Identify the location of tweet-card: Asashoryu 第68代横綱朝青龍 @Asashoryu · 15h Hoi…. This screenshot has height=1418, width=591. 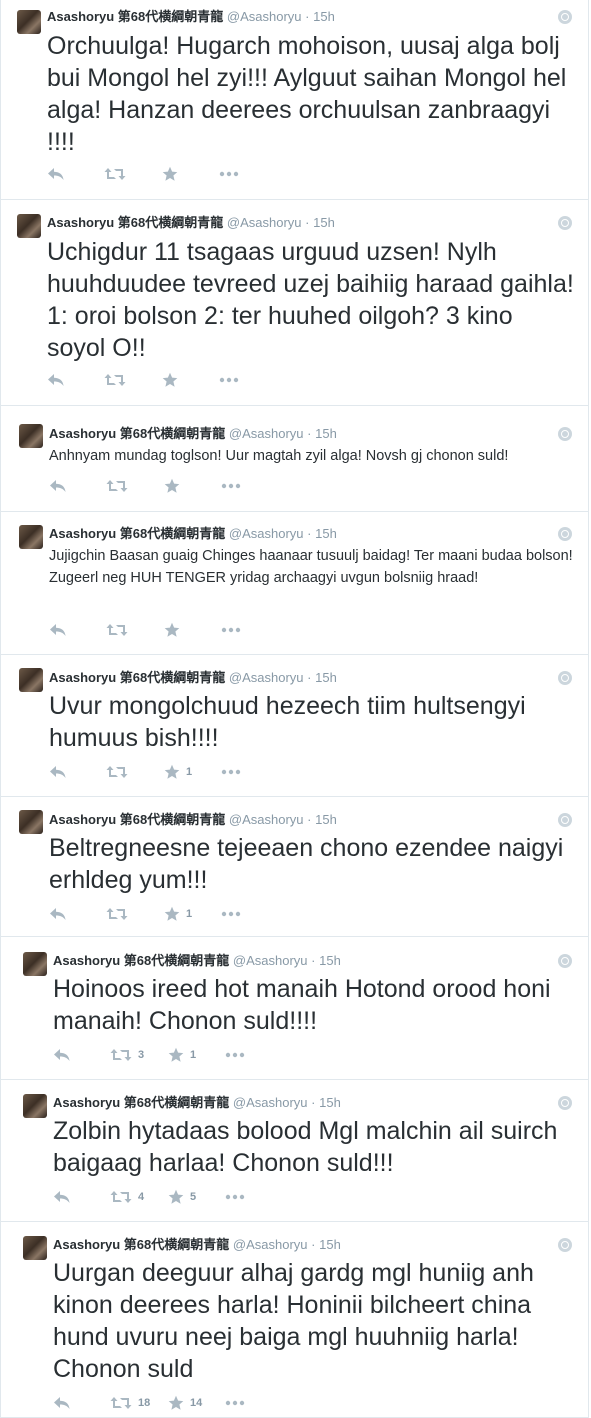
(294, 1008).